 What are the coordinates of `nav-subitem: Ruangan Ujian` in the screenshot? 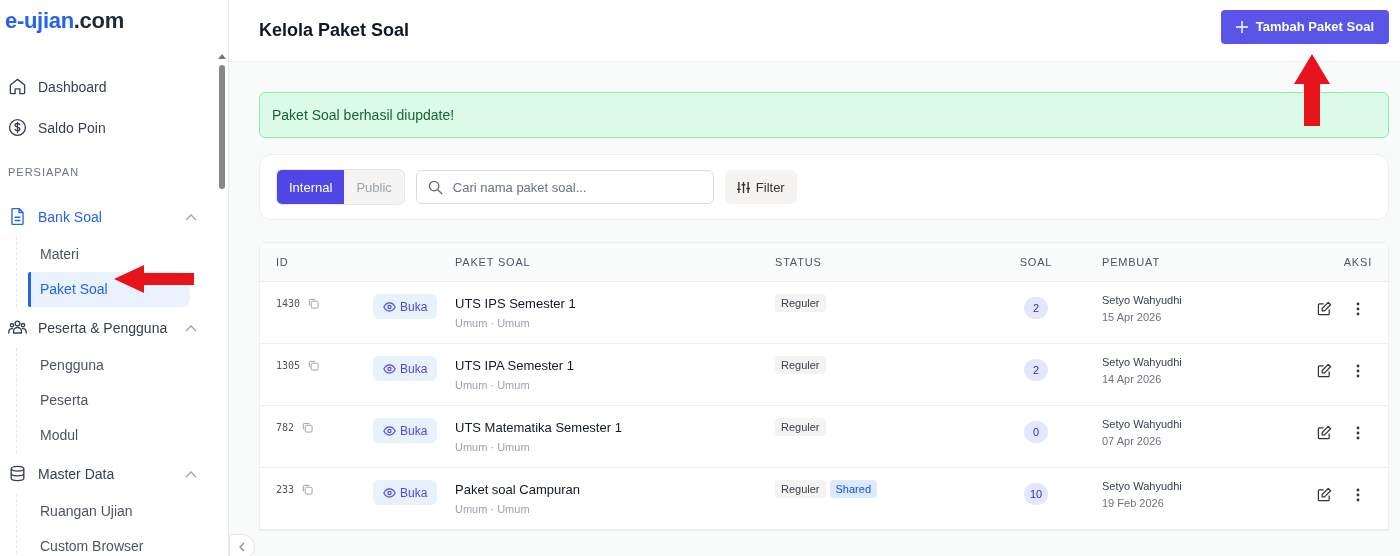 It's located at (109, 511).